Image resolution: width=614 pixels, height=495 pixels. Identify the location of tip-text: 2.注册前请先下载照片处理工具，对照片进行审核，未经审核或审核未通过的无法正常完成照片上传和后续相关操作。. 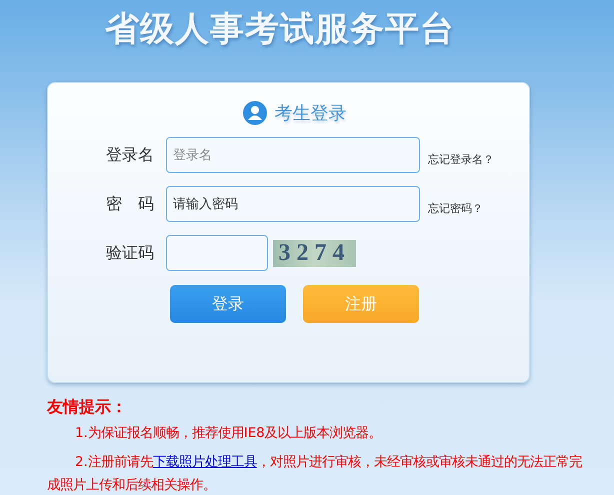
(315, 474).